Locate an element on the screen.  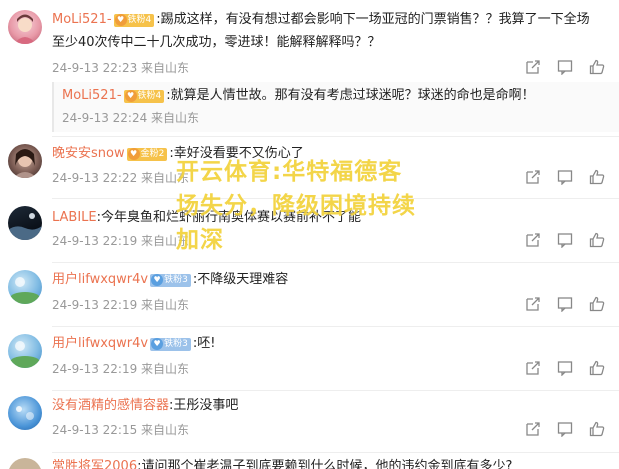
watermark-line: 开云体育:华特福德客 is located at coordinates (289, 172).